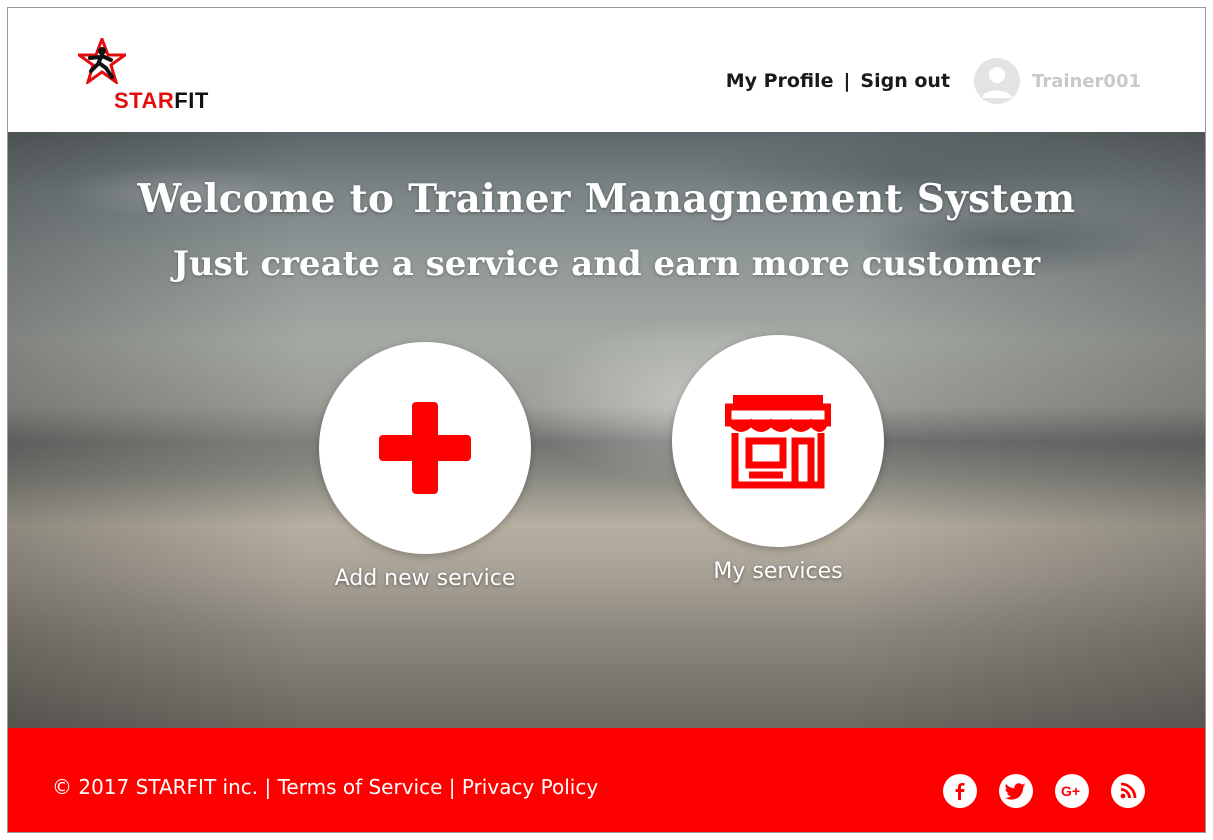 The width and height of the screenshot is (1213, 840). What do you see at coordinates (778, 571) in the screenshot?
I see `my-services-label: My services` at bounding box center [778, 571].